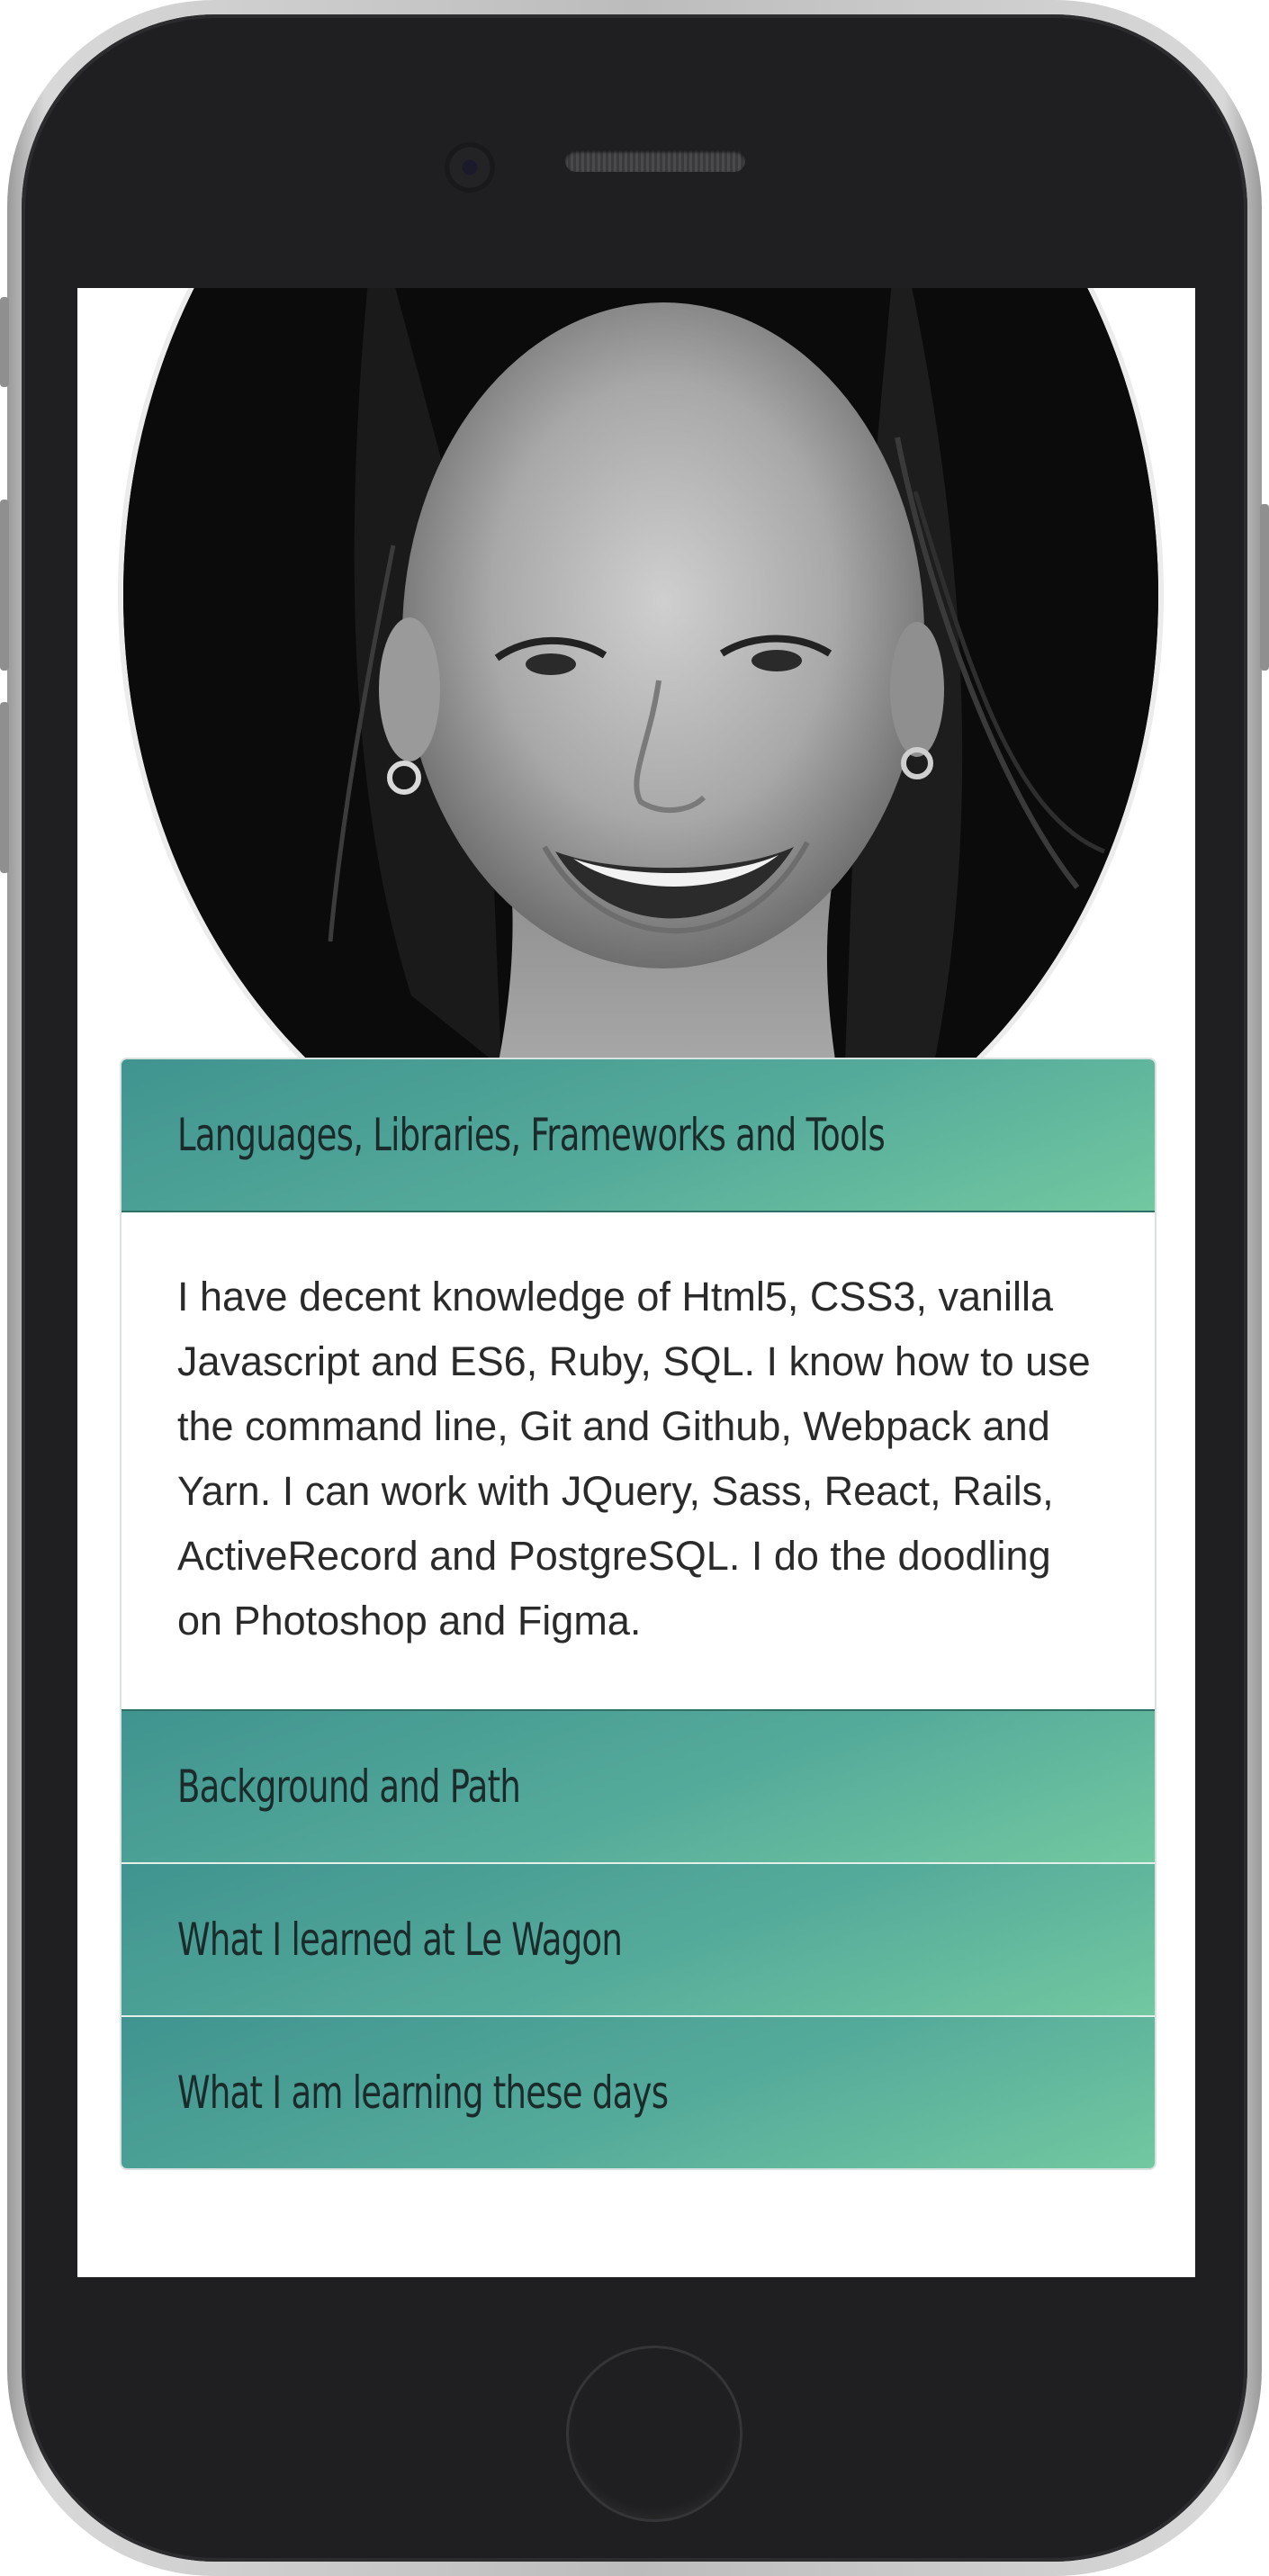 The height and width of the screenshot is (2576, 1269). Describe the element at coordinates (655, 161) in the screenshot. I see `earpiece-speaker` at that location.